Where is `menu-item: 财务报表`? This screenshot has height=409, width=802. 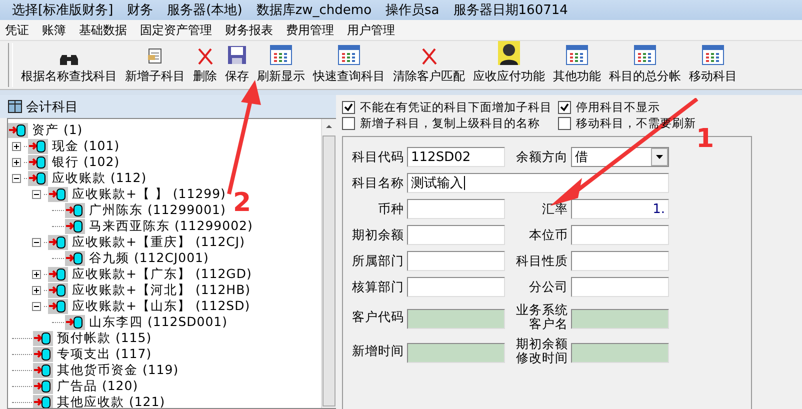 menu-item: 财务报表 is located at coordinates (250, 30).